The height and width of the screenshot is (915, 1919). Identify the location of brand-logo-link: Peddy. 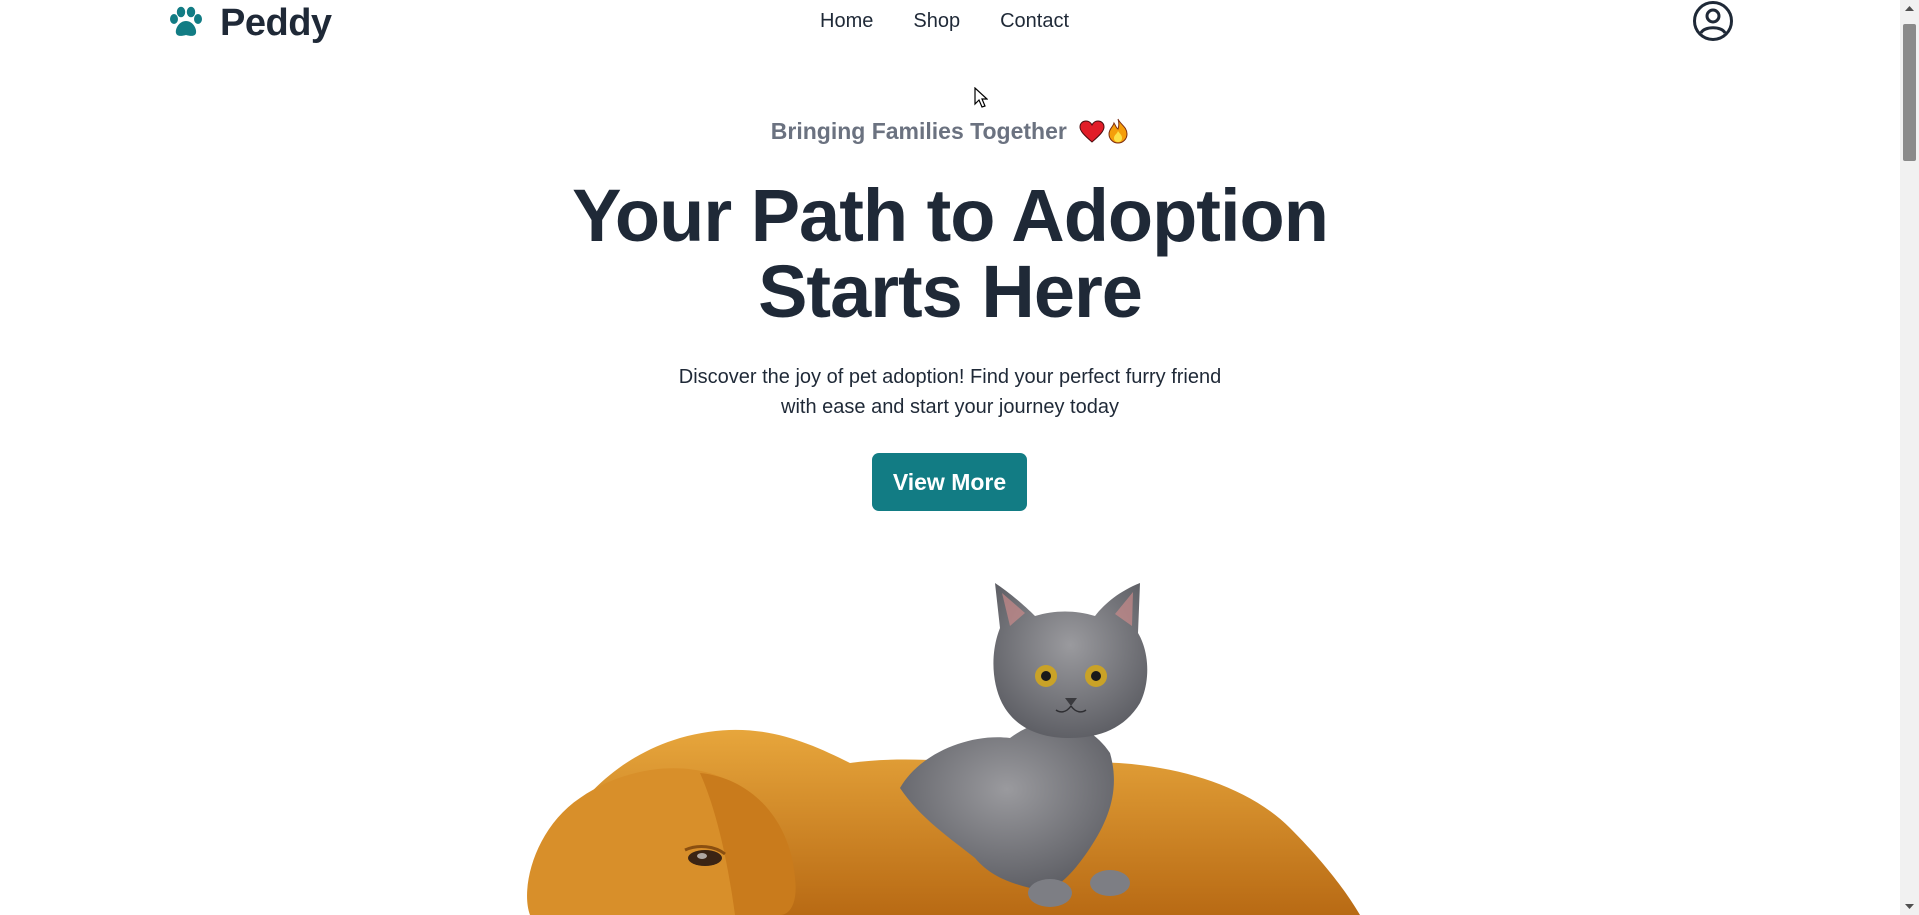
(249, 23).